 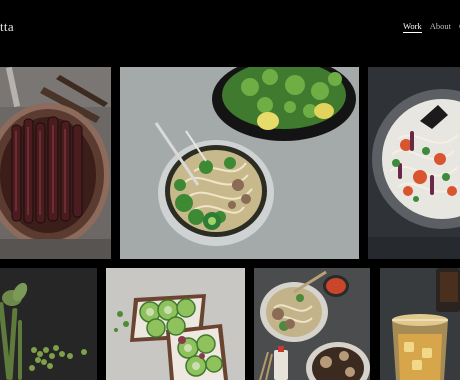 I want to click on photo-eggplant-pan, so click(x=55, y=163).